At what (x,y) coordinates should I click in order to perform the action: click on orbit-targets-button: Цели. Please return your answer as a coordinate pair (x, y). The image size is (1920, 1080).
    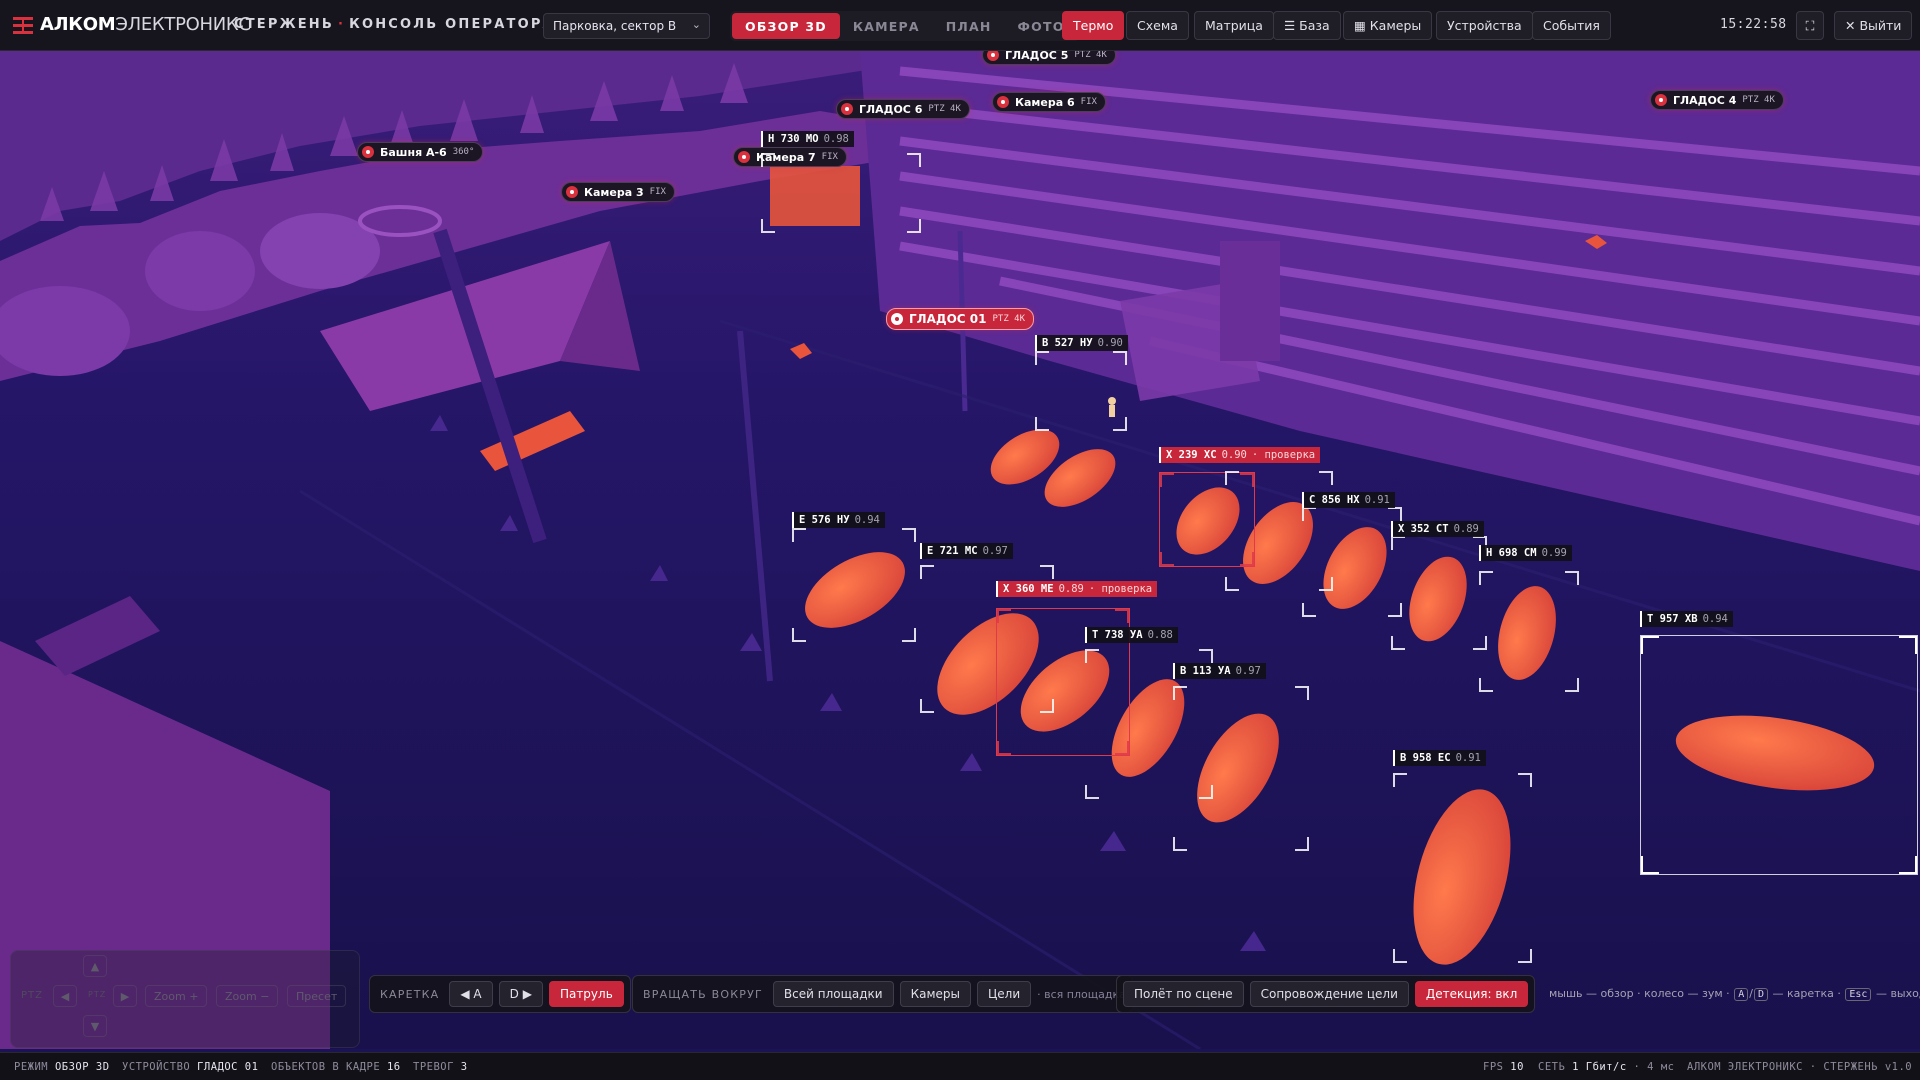
    Looking at the image, I should click on (1004, 994).